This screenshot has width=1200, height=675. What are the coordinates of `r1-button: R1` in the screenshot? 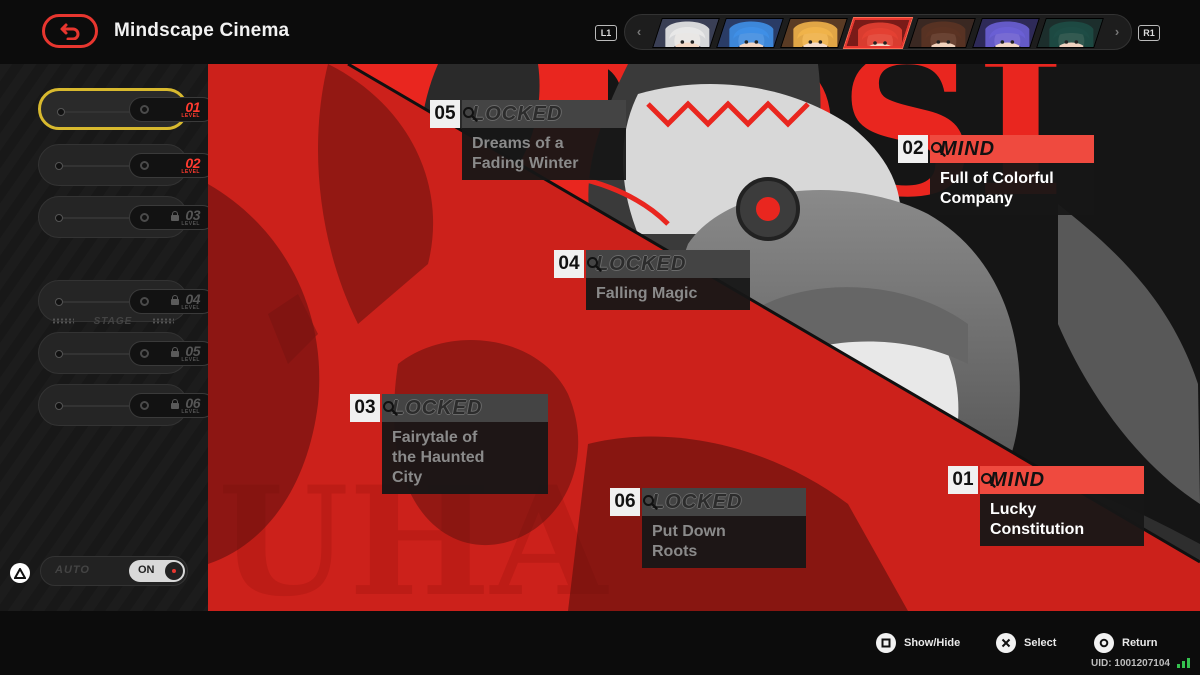 It's located at (1149, 33).